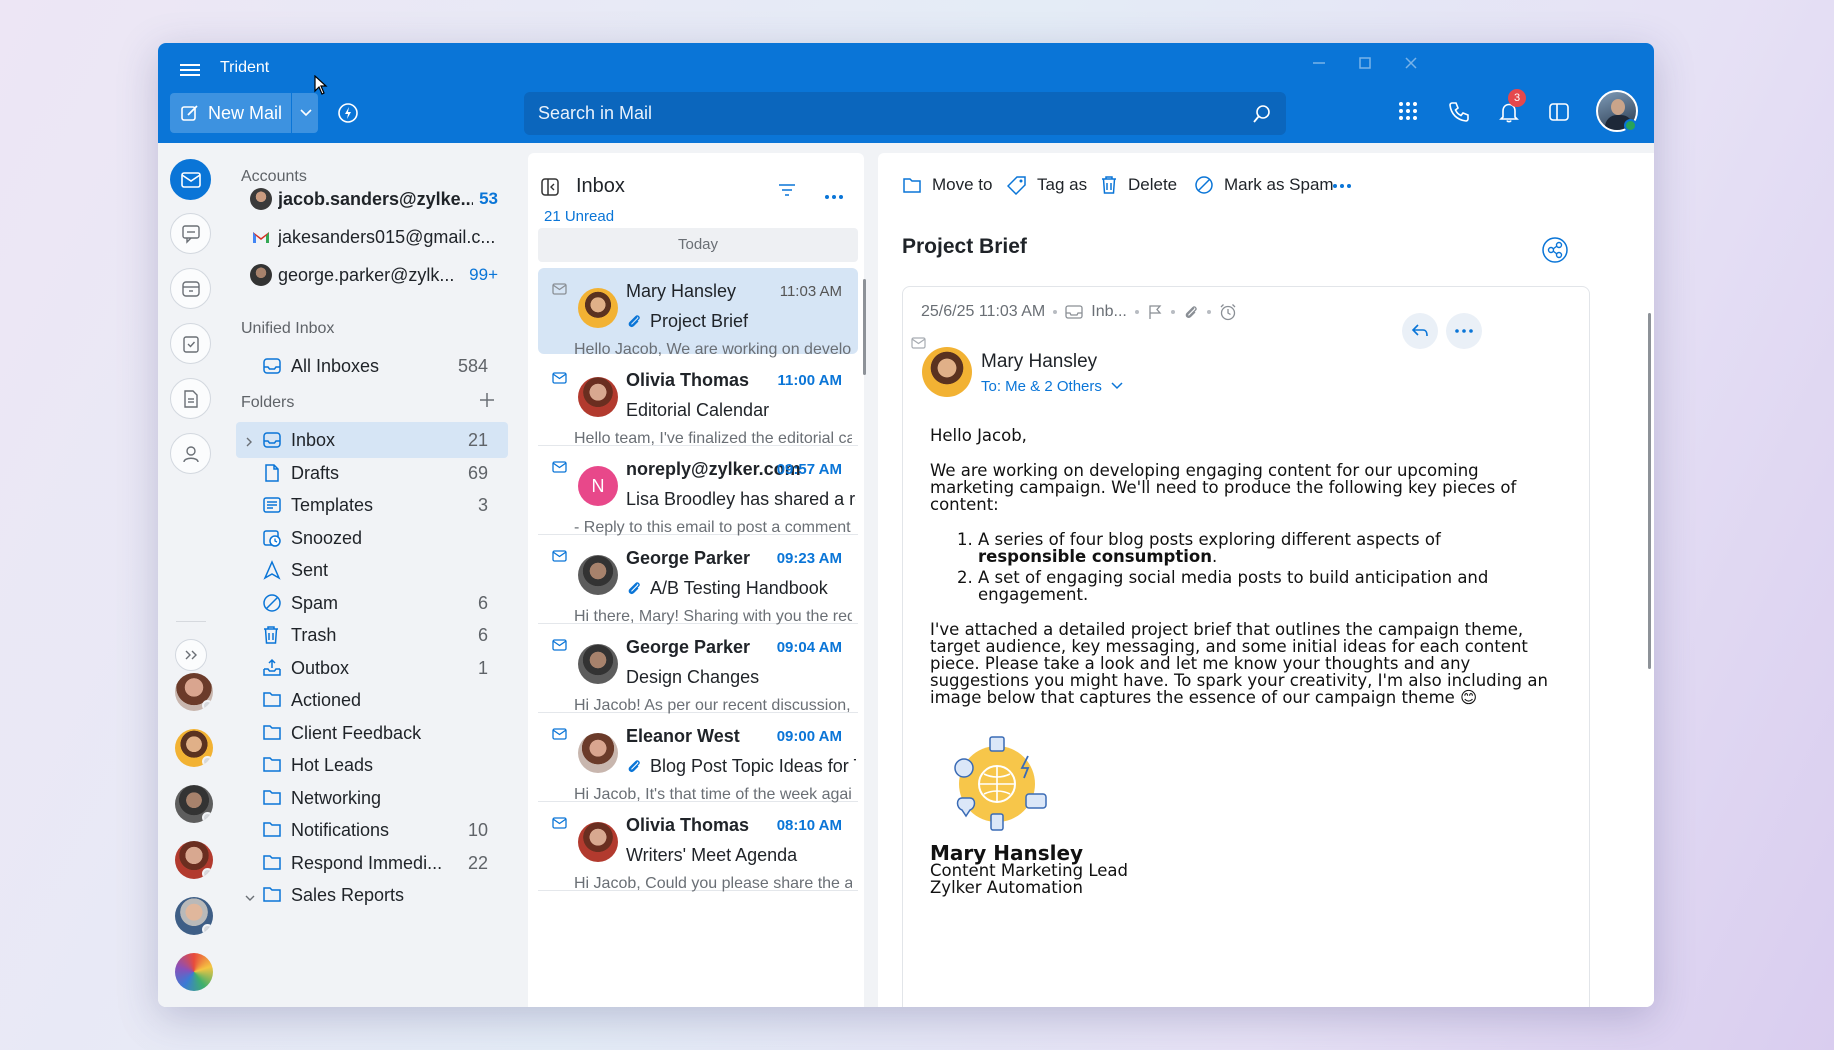  What do you see at coordinates (1319, 63) in the screenshot?
I see `minimize-button` at bounding box center [1319, 63].